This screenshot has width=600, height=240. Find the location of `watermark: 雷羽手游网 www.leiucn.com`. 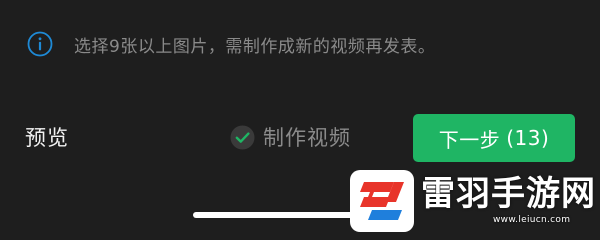

watermark: 雷羽手游网 www.leiucn.com is located at coordinates (475, 202).